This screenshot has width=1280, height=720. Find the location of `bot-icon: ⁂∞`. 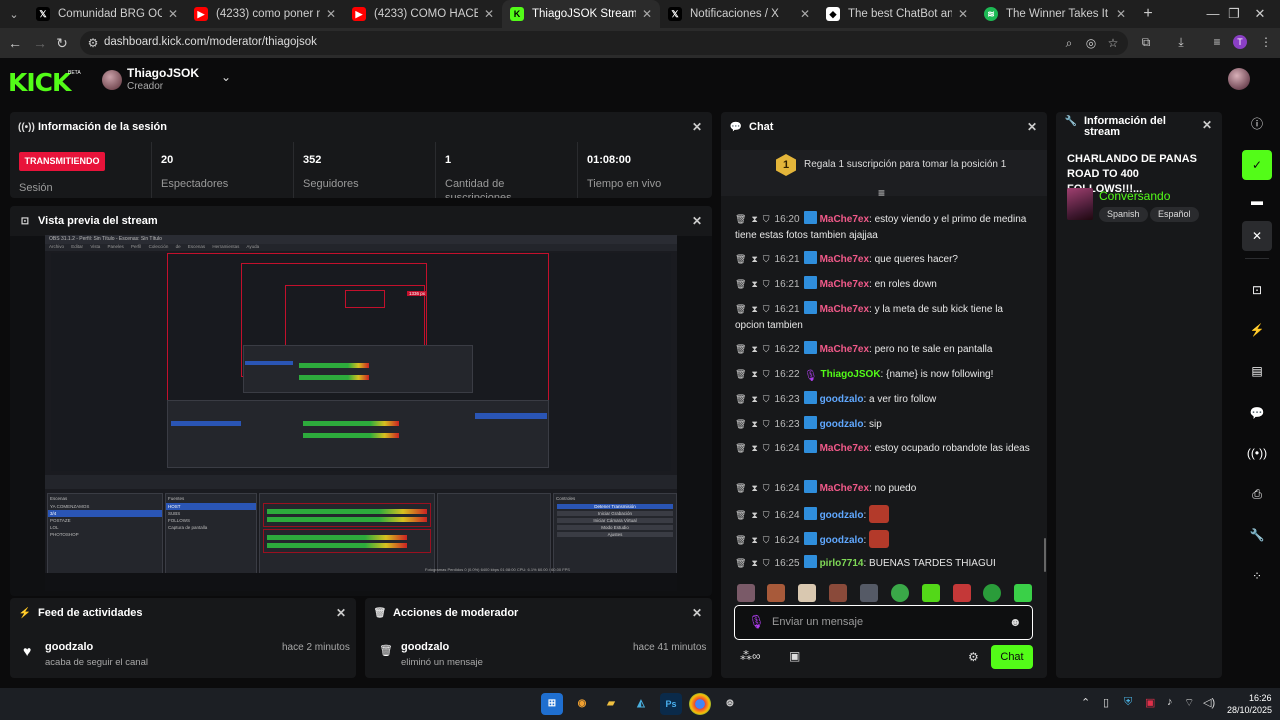

bot-icon: ⁂∞ is located at coordinates (750, 656).